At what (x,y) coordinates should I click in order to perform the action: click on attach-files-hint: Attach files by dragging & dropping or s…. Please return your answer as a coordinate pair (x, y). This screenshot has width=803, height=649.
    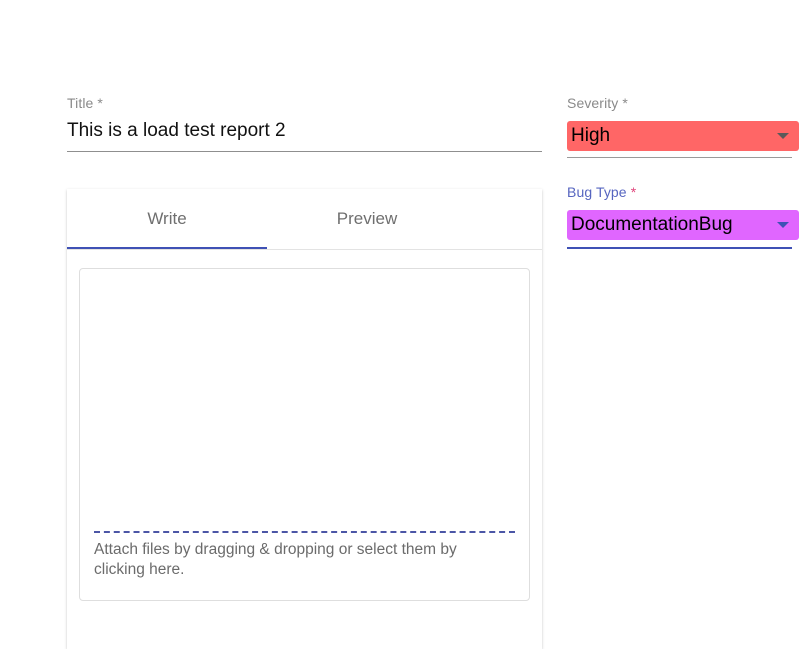
    Looking at the image, I should click on (299, 560).